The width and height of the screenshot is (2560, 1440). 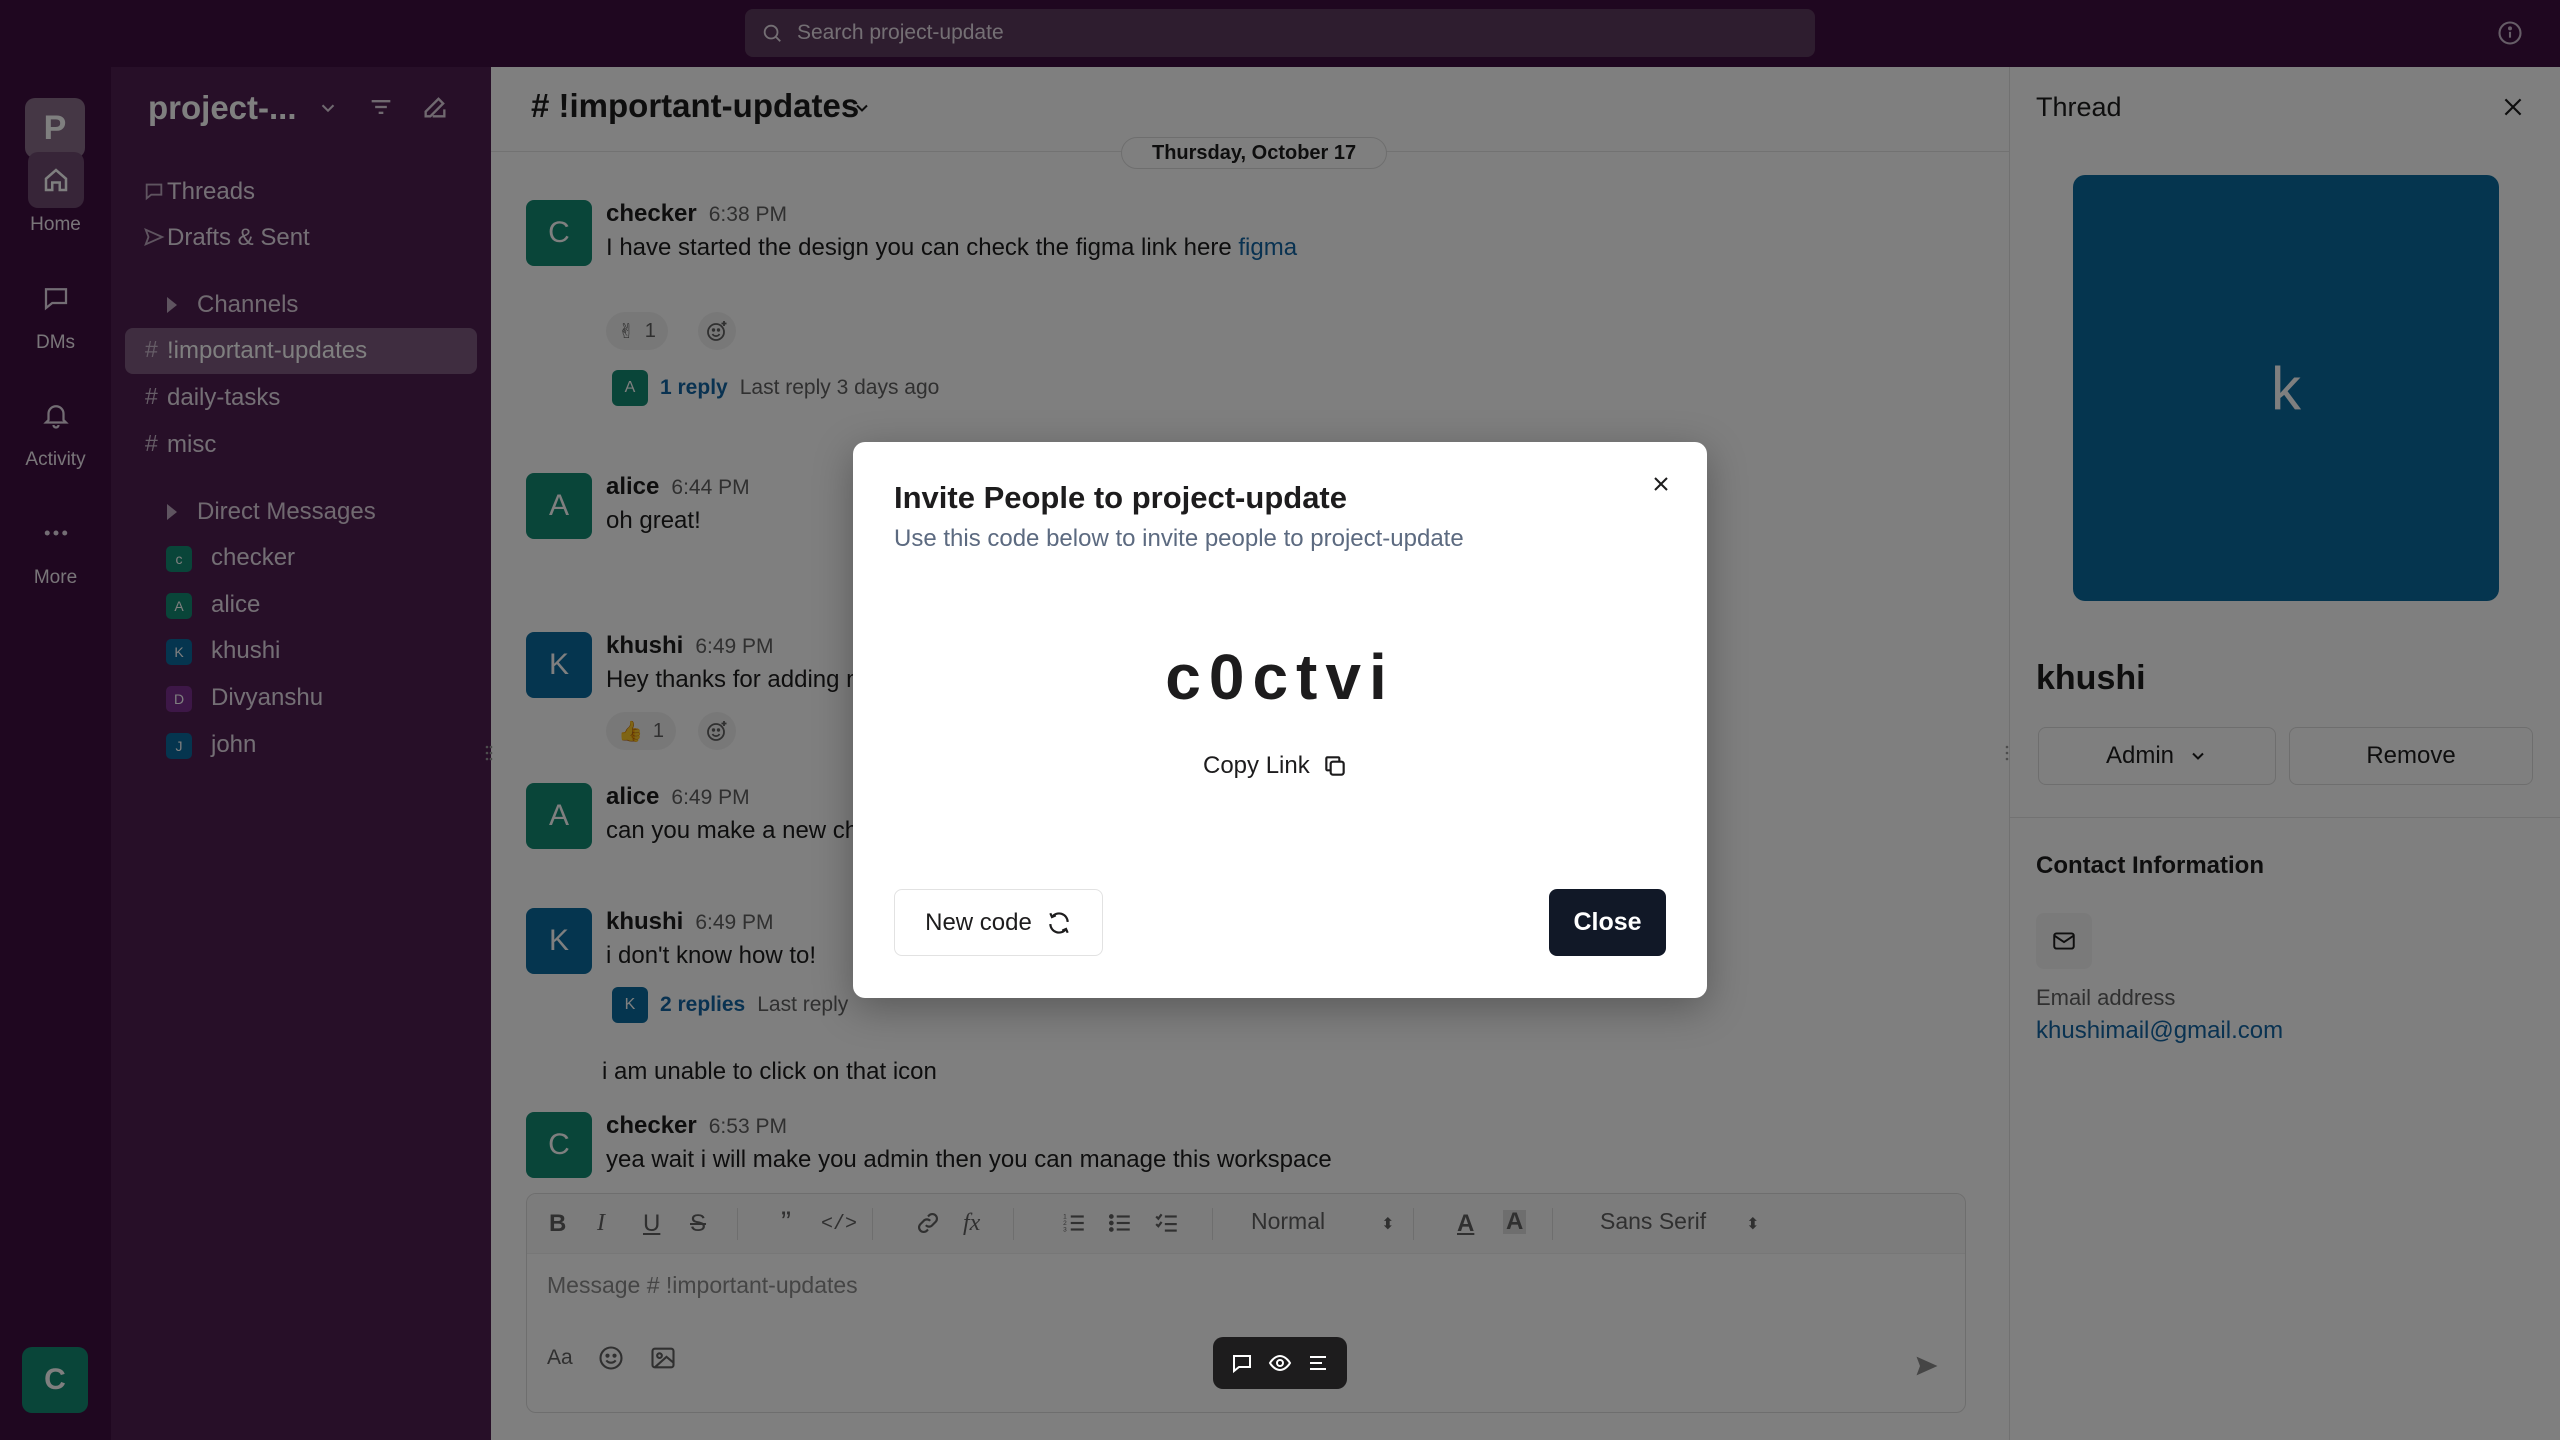 What do you see at coordinates (1607, 922) in the screenshot?
I see `close-button: Close` at bounding box center [1607, 922].